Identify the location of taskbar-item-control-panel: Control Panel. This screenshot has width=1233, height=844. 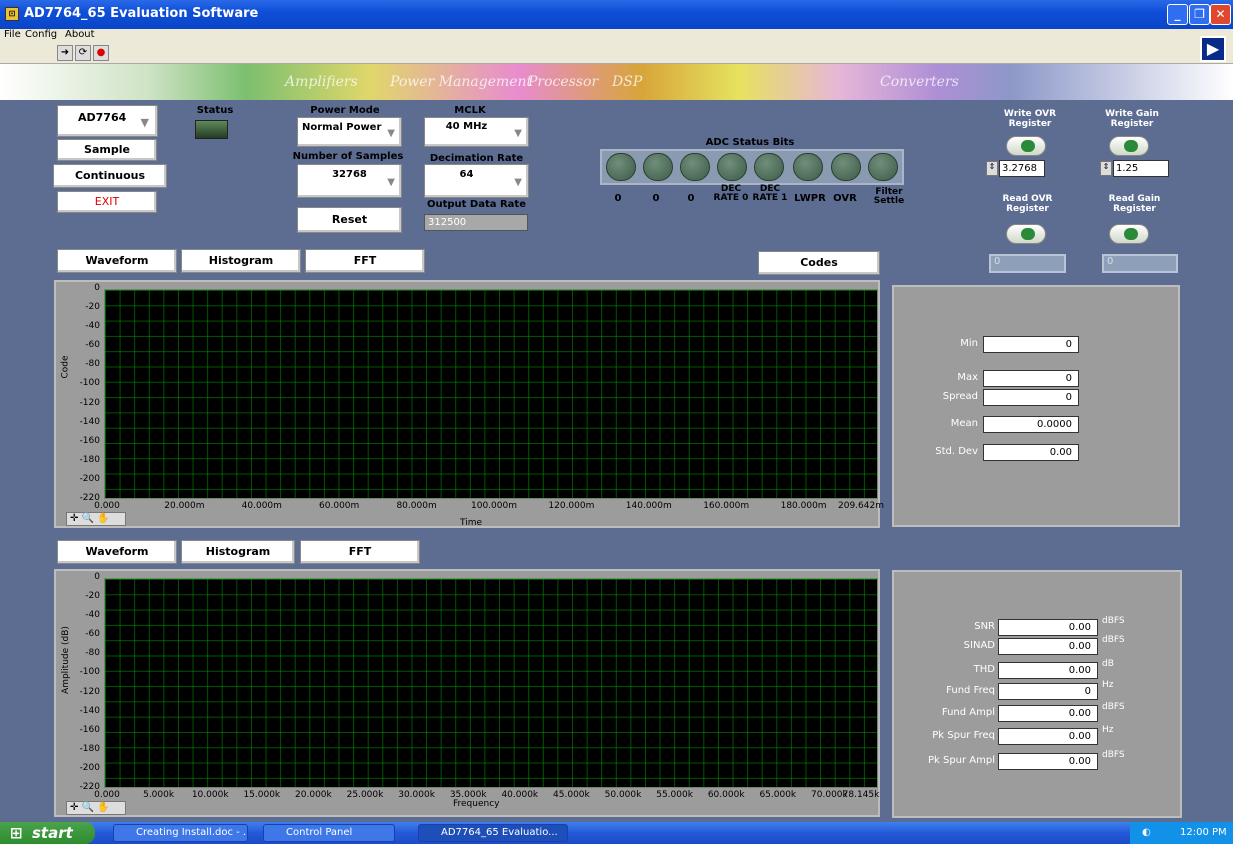
(329, 833).